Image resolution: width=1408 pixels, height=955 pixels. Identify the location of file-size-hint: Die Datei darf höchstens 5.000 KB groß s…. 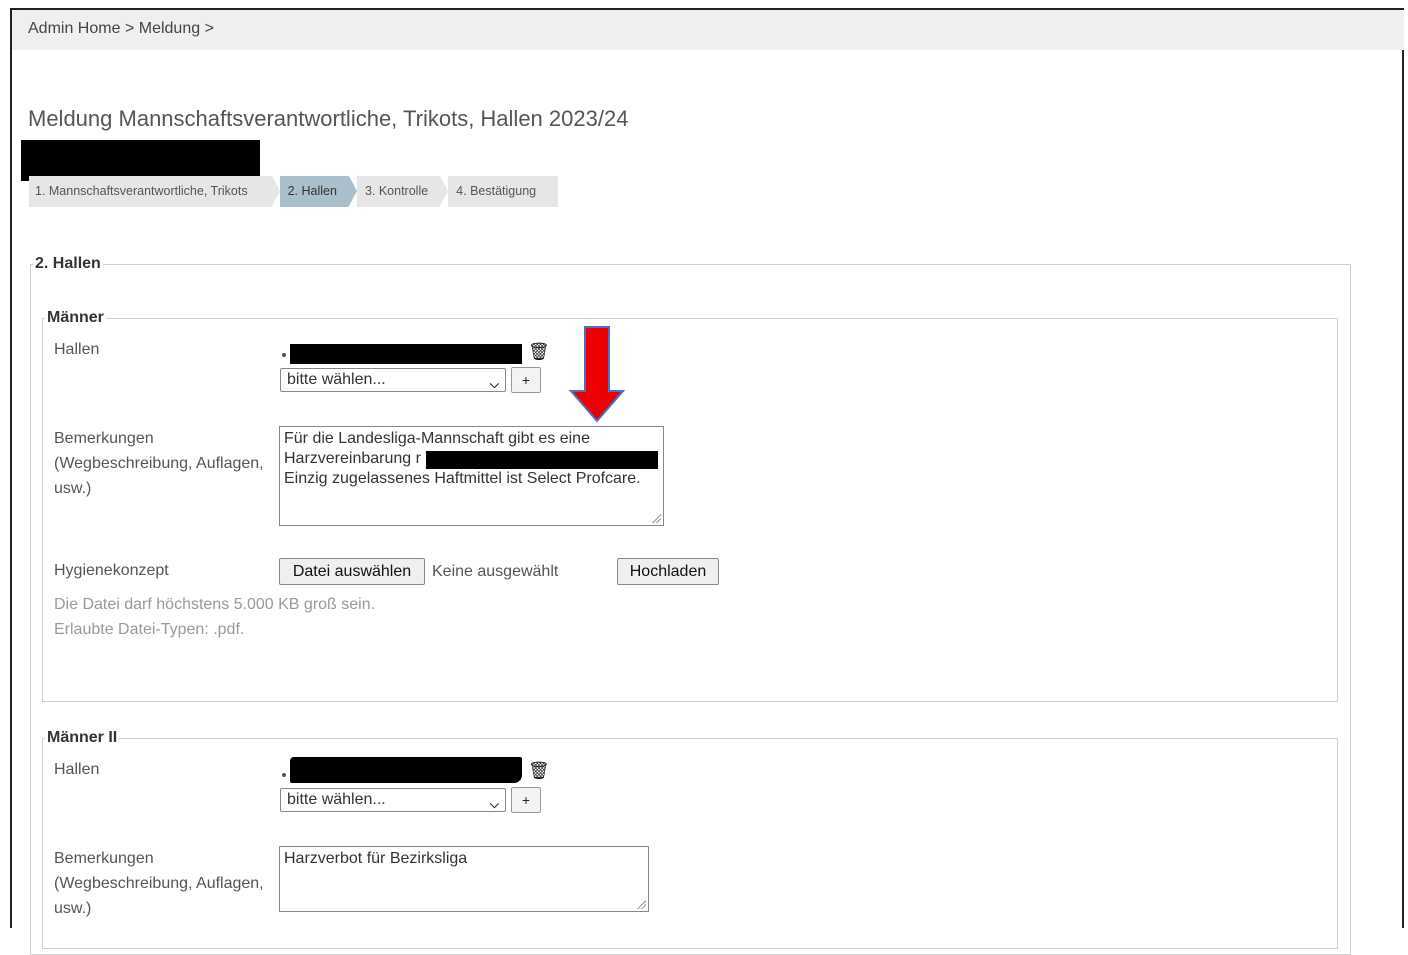
(215, 604).